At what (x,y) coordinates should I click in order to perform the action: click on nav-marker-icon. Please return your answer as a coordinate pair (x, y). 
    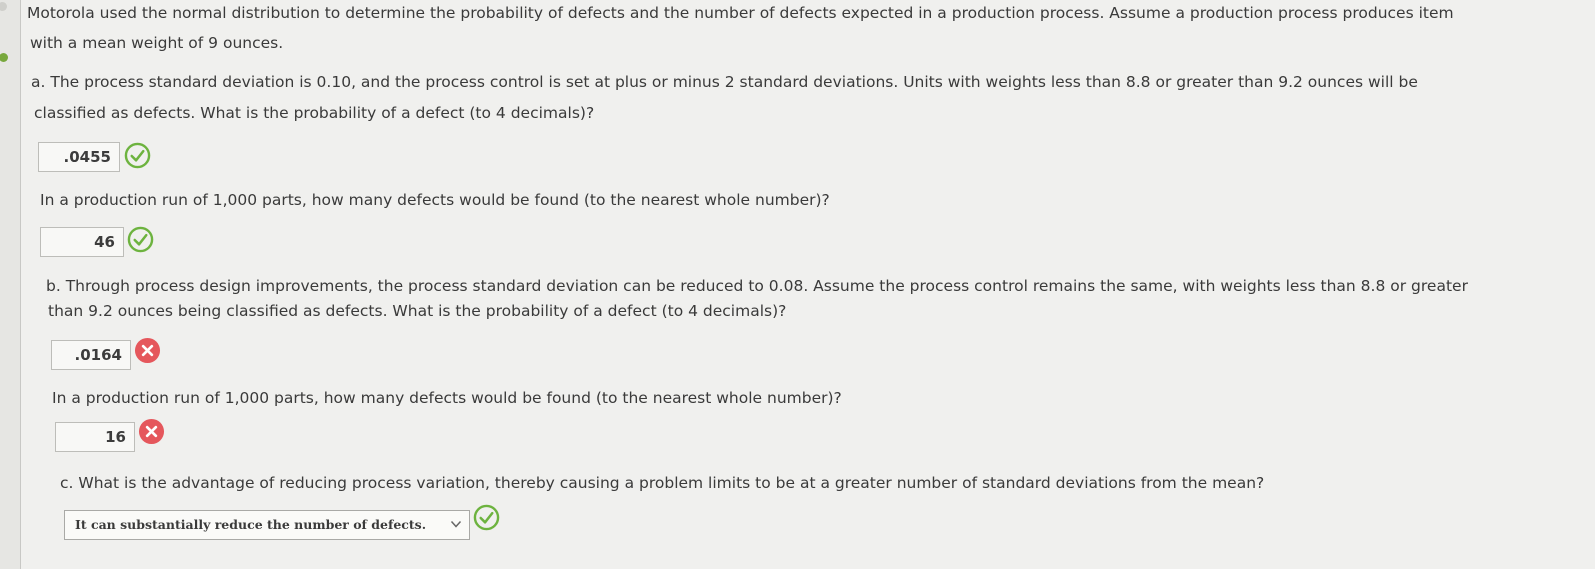
    Looking at the image, I should click on (3, 6).